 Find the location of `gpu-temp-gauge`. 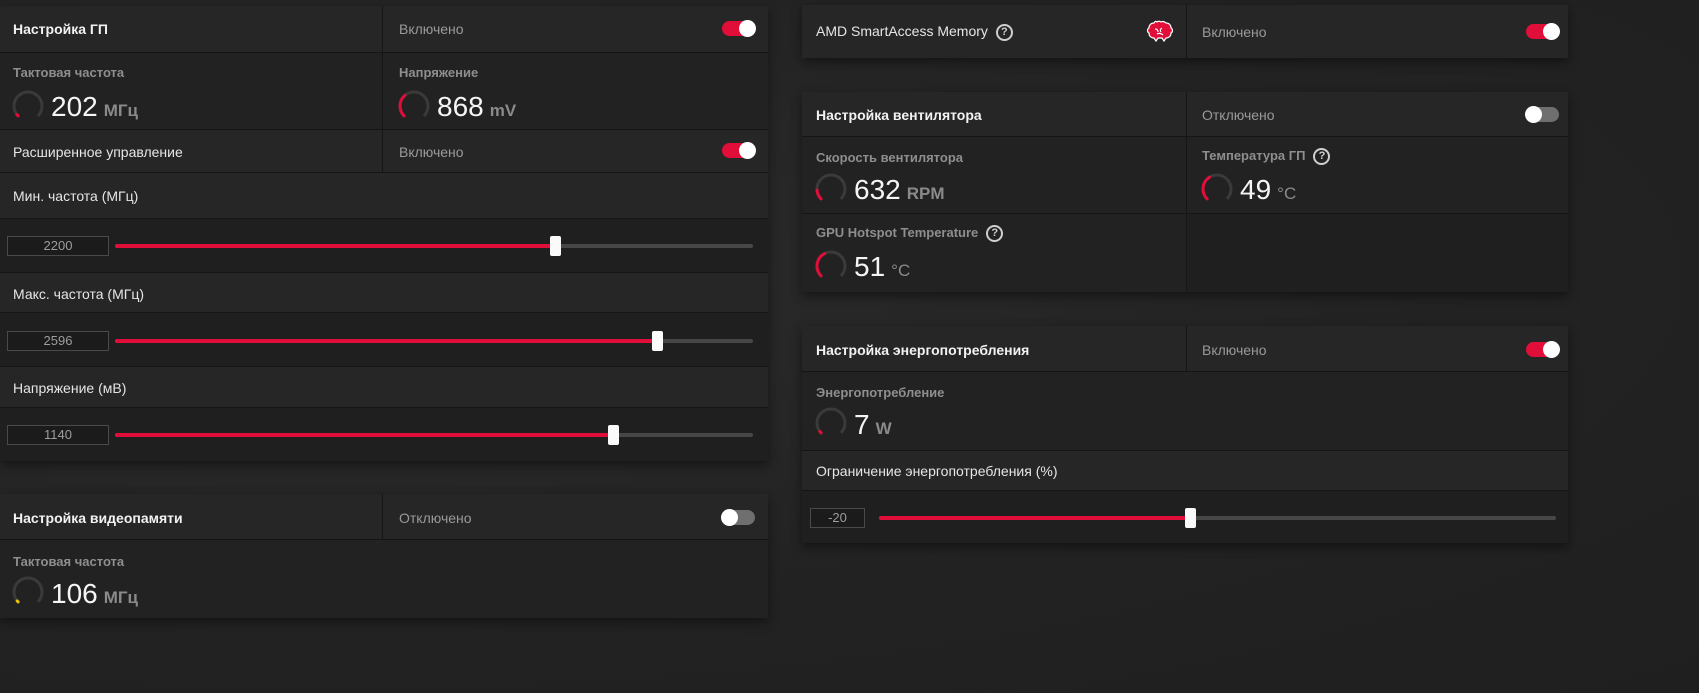

gpu-temp-gauge is located at coordinates (1217, 187).